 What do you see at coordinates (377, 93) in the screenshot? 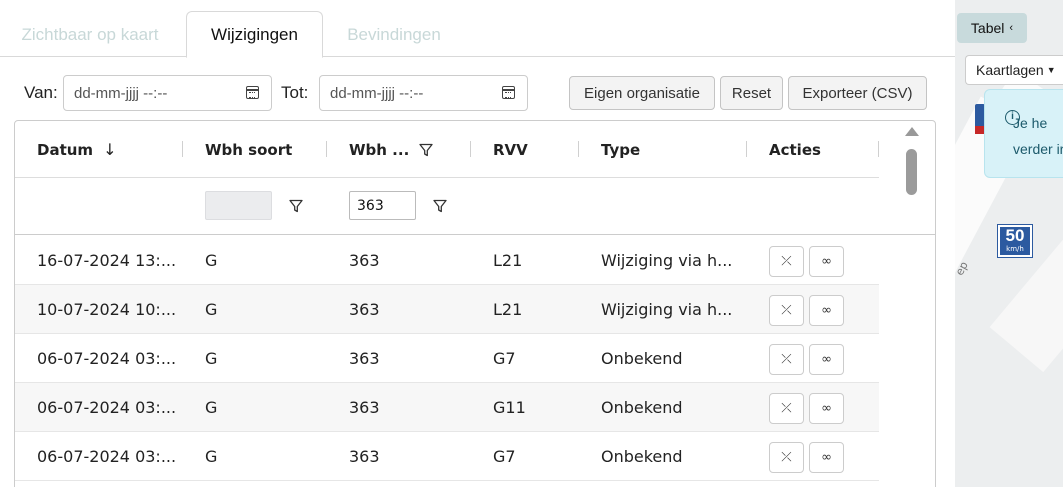
I see `tot-datetime-value: dd-mm-jjjj --:--` at bounding box center [377, 93].